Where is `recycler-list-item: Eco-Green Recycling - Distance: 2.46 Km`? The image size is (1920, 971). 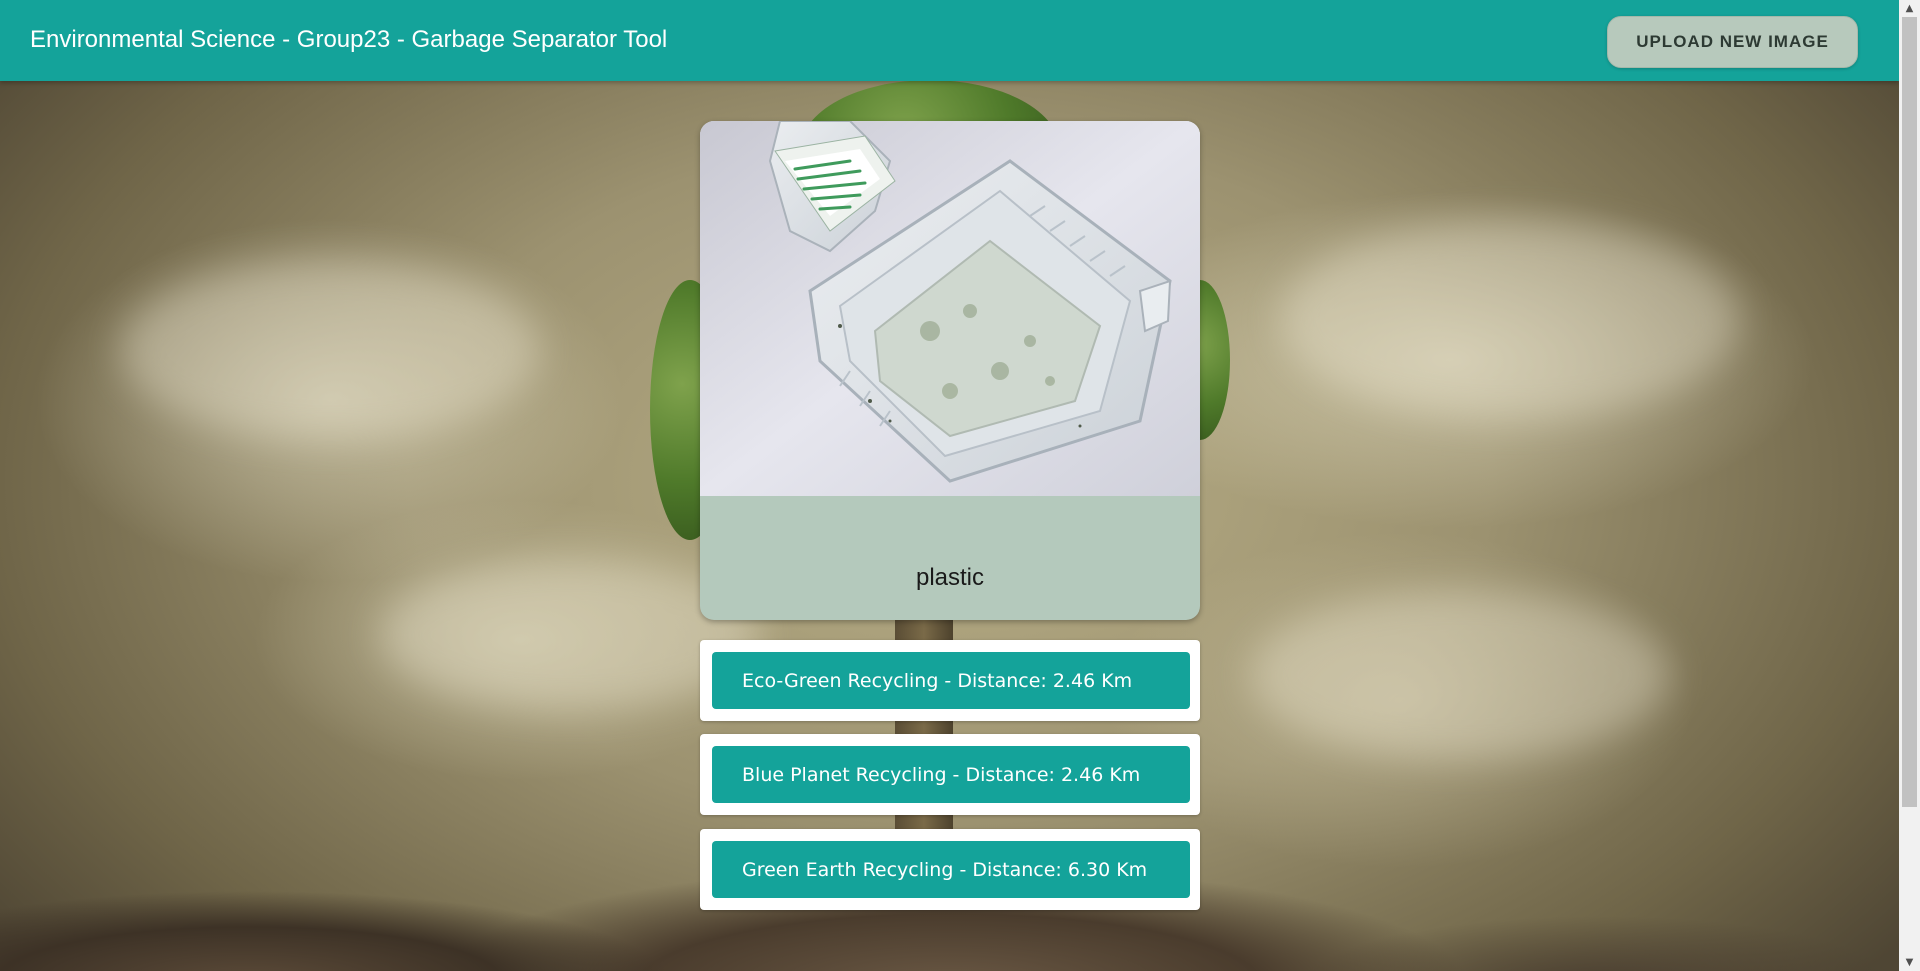
recycler-list-item: Eco-Green Recycling - Distance: 2.46 Km is located at coordinates (950, 680).